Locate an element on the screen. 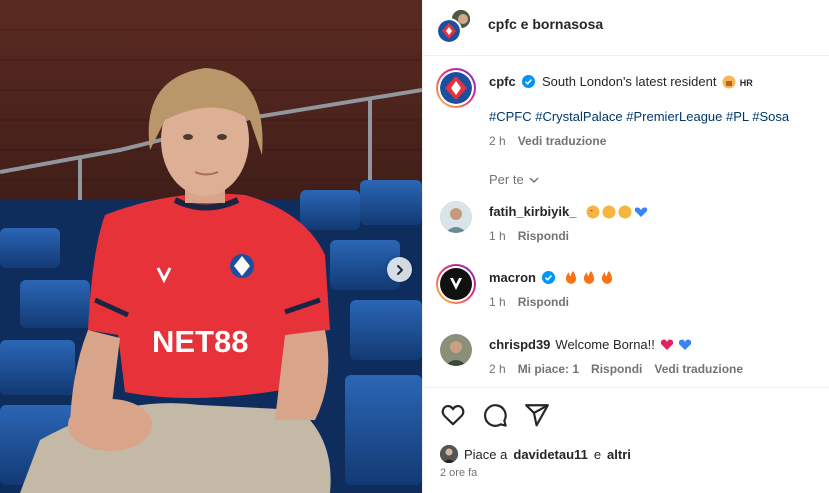 This screenshot has height=493, width=829. comment-likes-count: Mi piace: 1 is located at coordinates (548, 369).